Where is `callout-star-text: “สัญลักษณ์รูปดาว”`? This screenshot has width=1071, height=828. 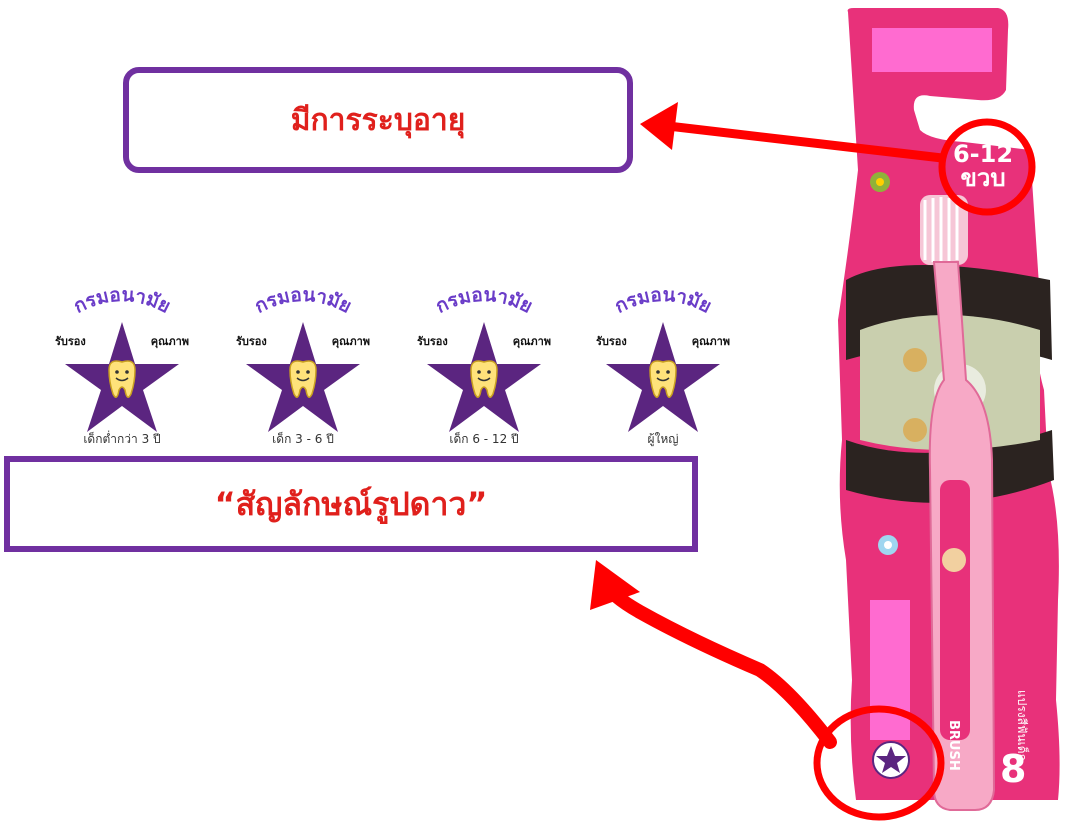 callout-star-text: “สัญลักษณ์รูปดาว” is located at coordinates (351, 503).